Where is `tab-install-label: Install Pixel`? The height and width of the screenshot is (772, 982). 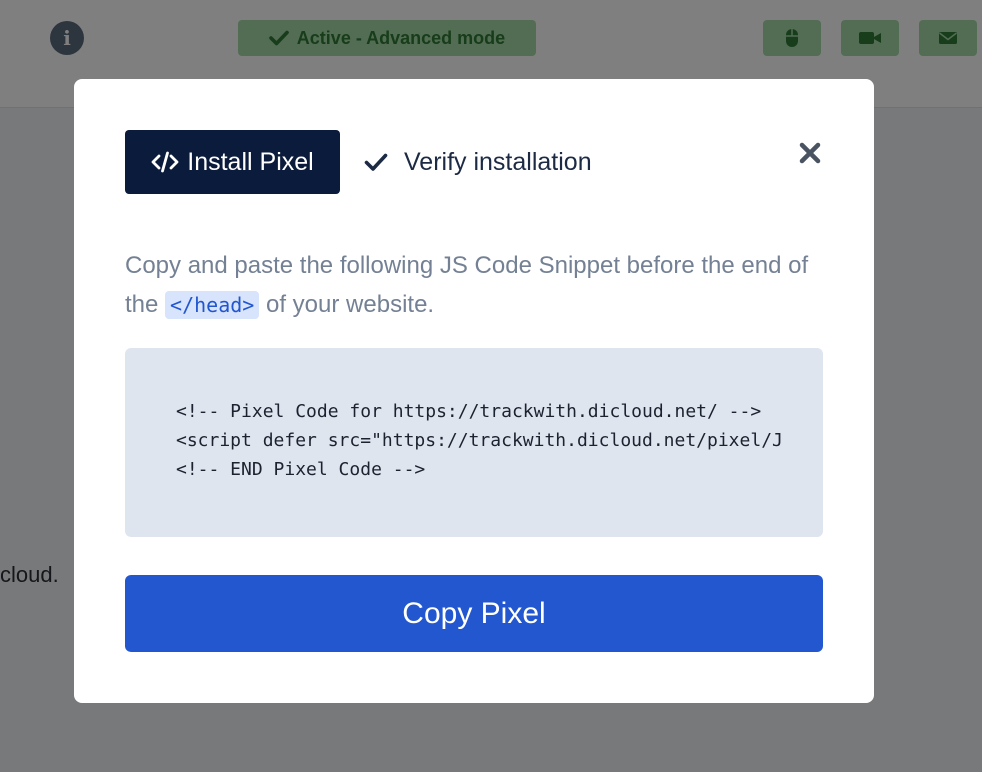 tab-install-label: Install Pixel is located at coordinates (250, 161).